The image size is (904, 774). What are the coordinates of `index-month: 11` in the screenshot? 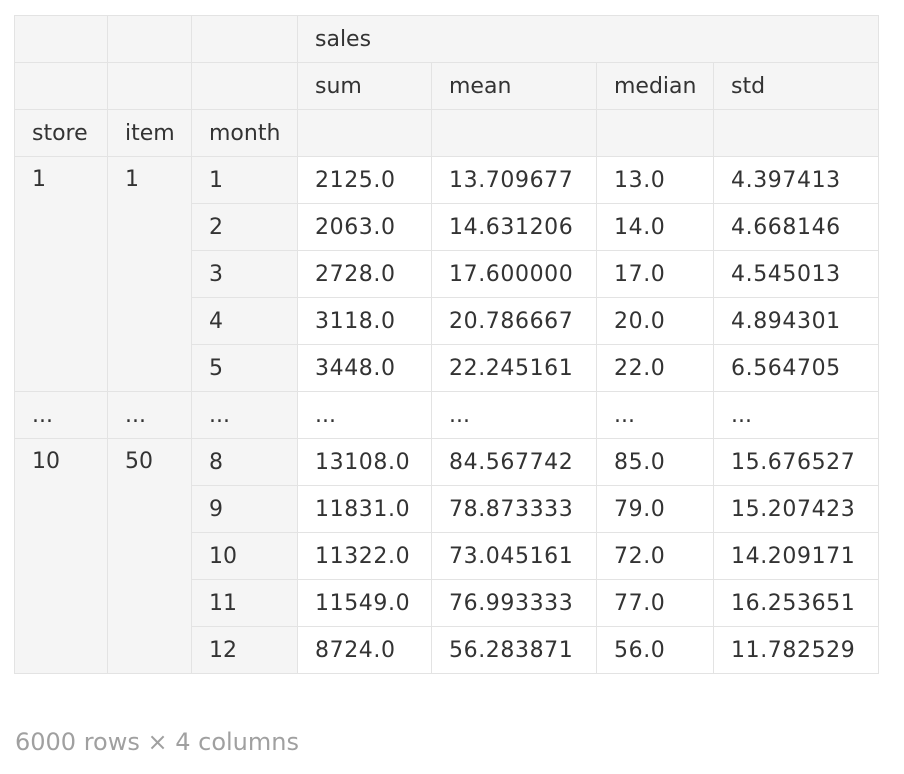 It's located at (244, 603).